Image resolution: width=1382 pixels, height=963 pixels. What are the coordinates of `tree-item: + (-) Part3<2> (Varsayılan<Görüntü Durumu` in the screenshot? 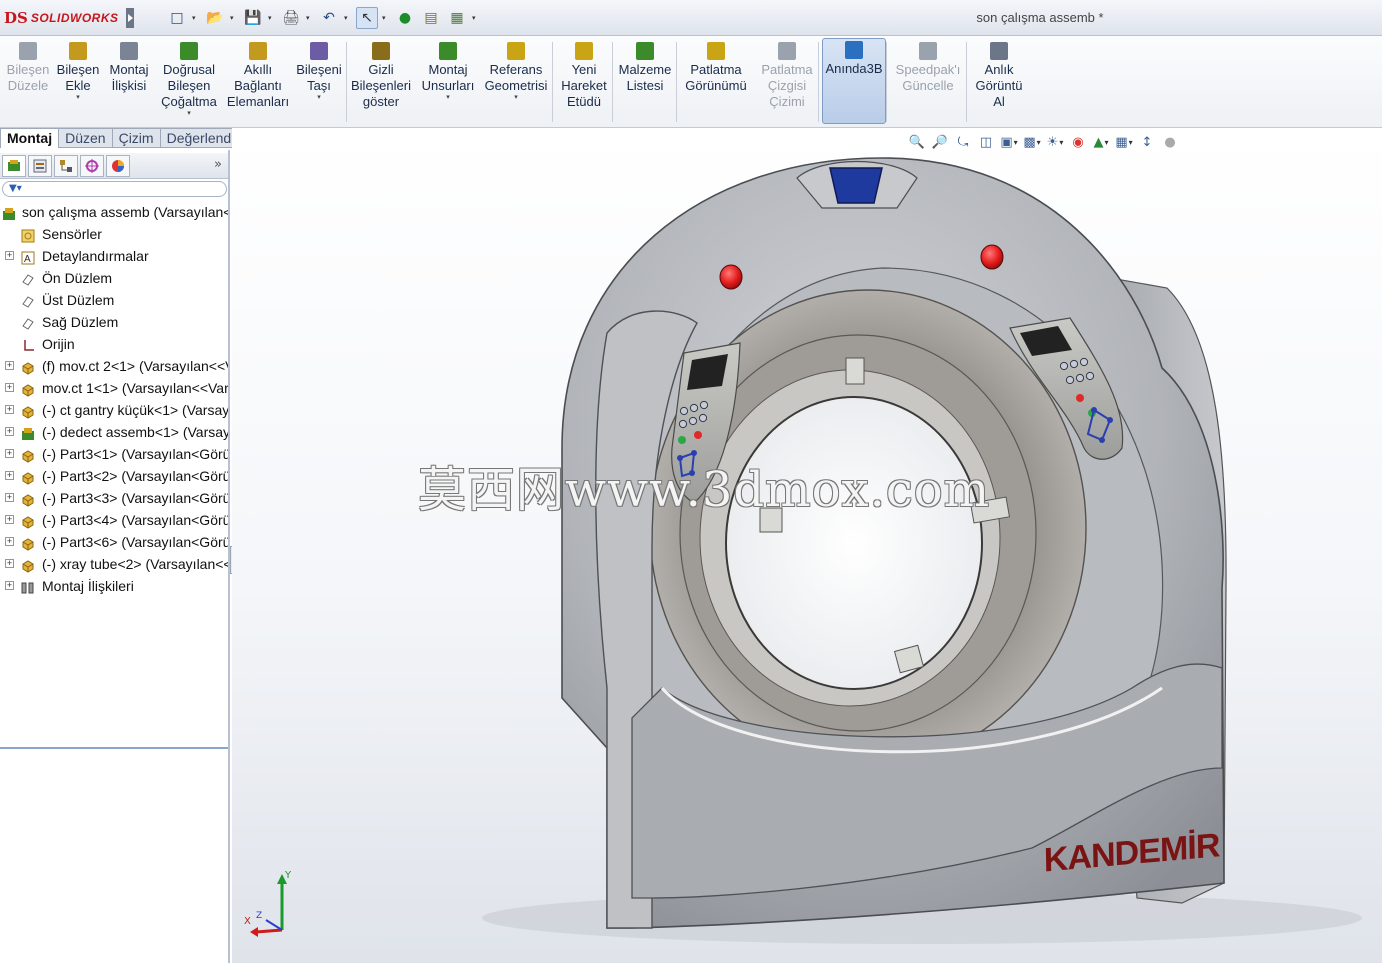 It's located at (114, 476).